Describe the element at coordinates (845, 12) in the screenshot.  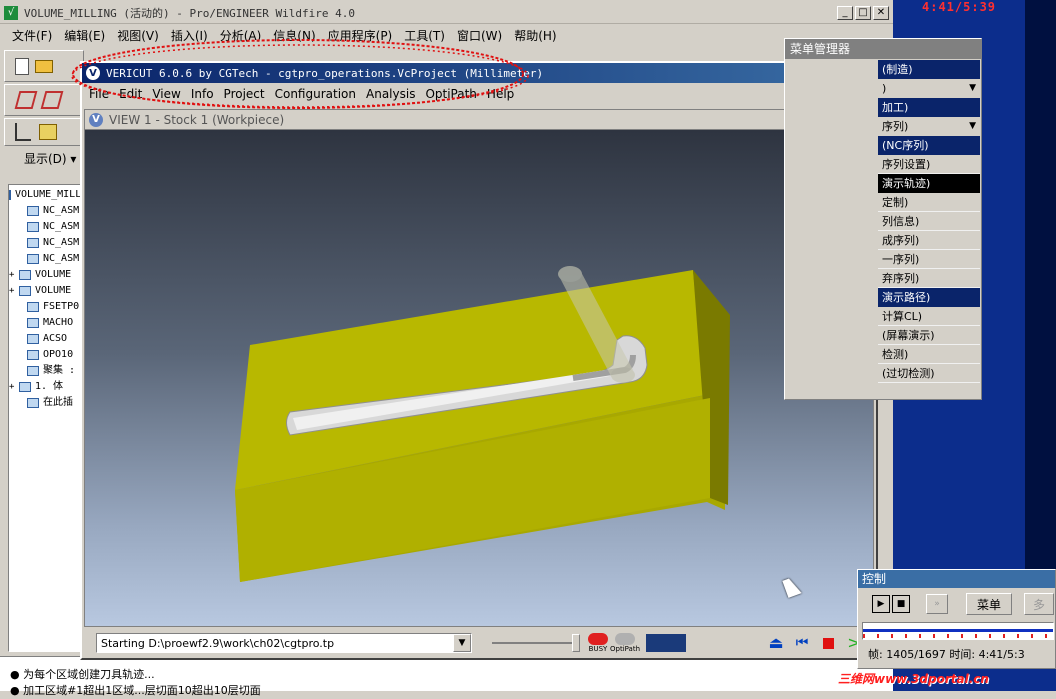
I see `minimize-button: _` at that location.